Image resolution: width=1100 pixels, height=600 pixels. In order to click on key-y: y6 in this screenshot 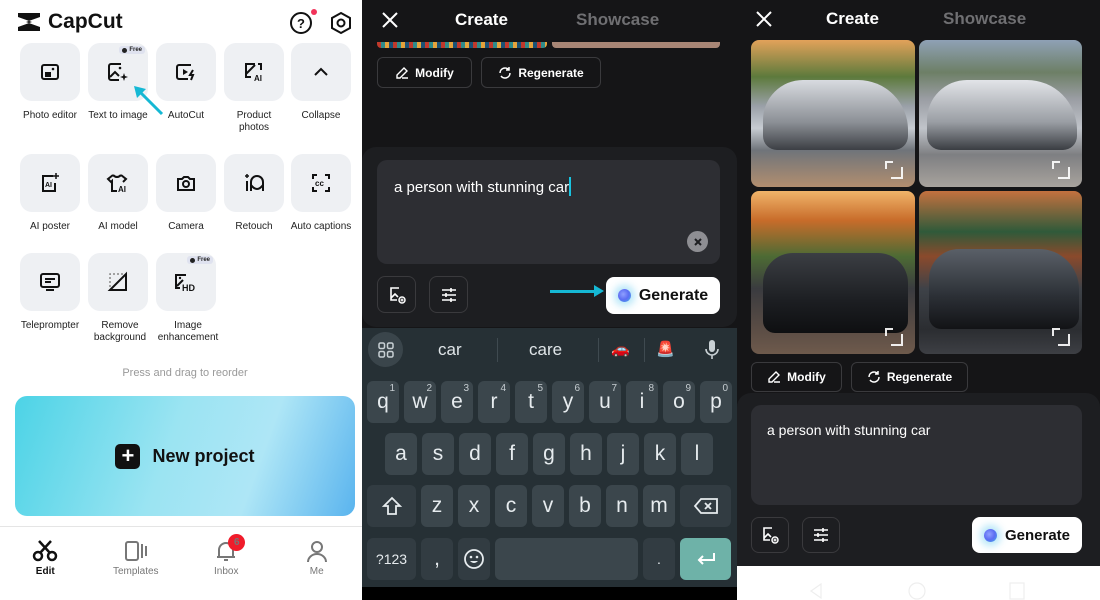, I will do `click(568, 402)`.